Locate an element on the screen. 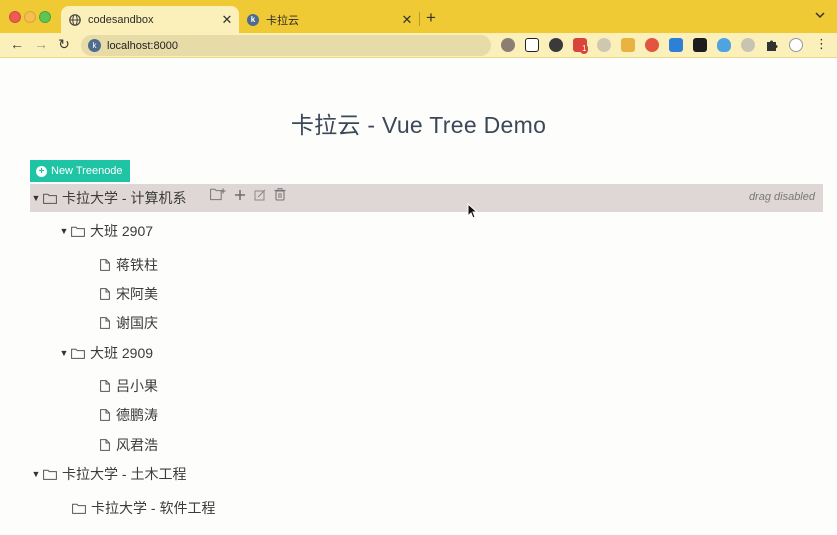 The image size is (837, 535). globe-icon is located at coordinates (75, 19).